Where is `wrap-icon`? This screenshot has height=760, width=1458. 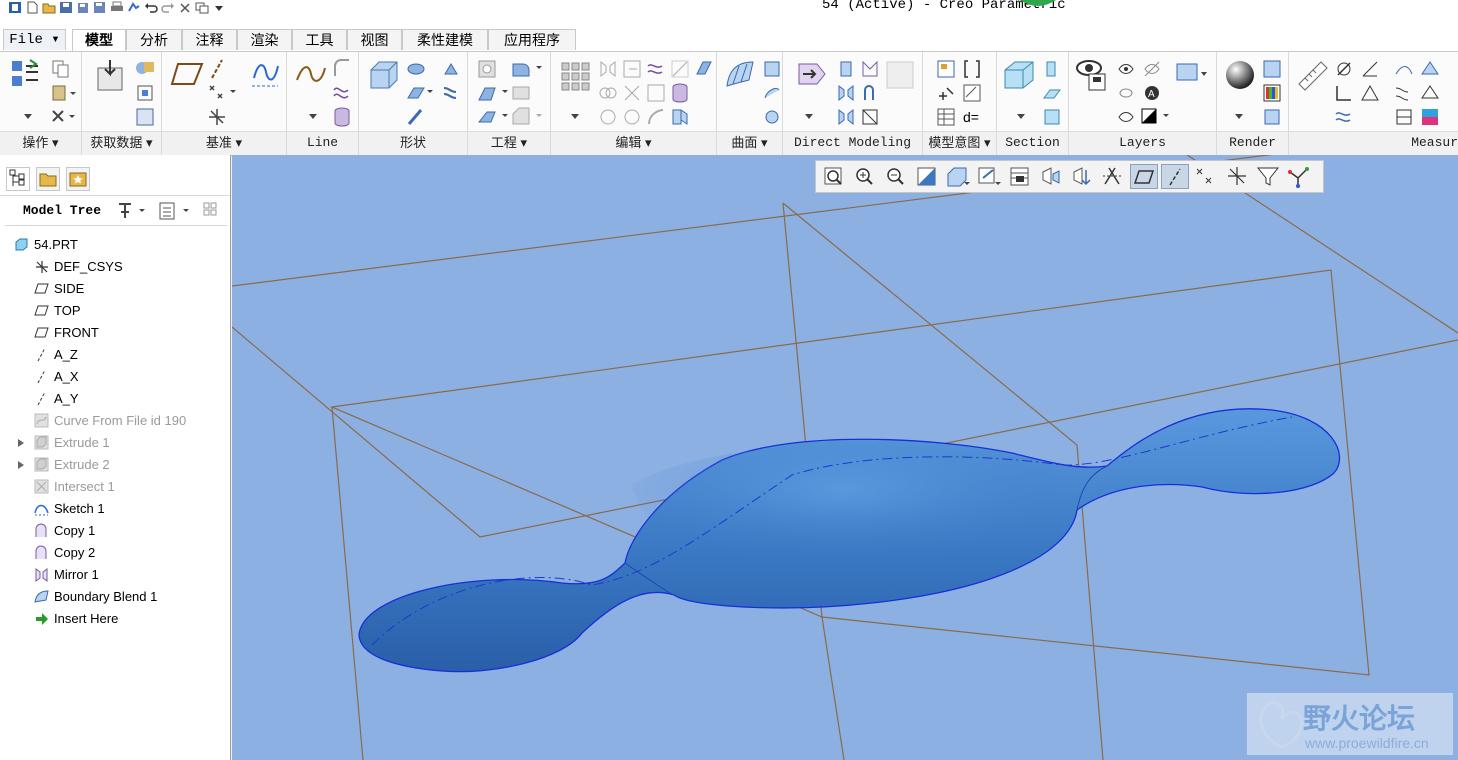
wrap-icon is located at coordinates (342, 93).